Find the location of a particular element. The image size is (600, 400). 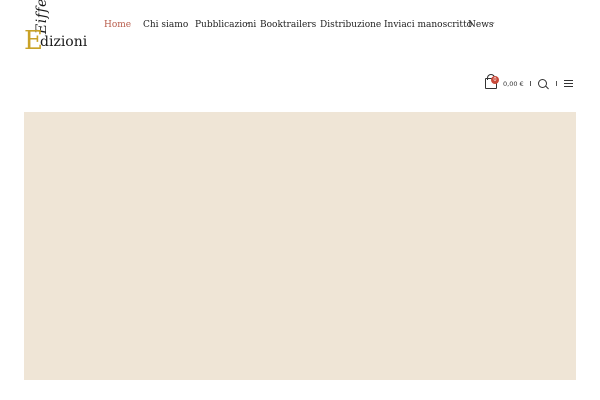

nav-item-home: Home is located at coordinates (117, 25).